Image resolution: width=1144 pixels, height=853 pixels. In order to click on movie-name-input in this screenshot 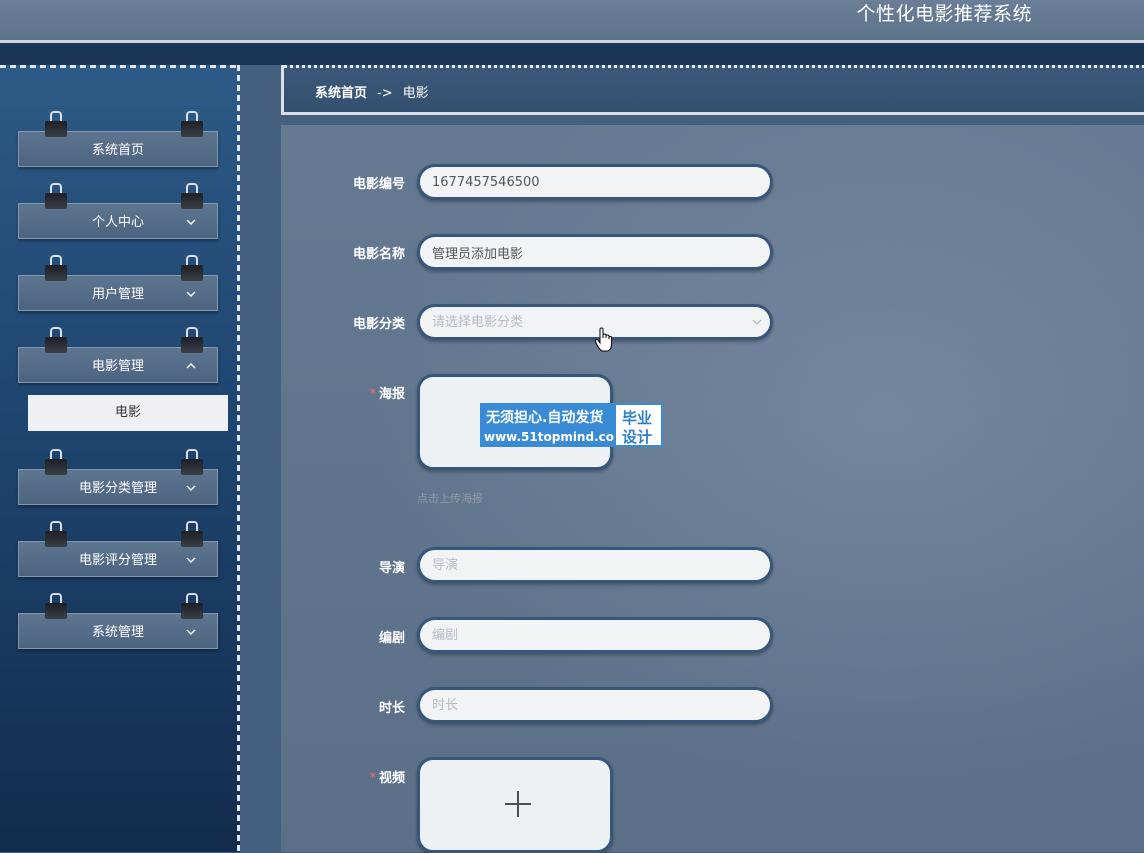, I will do `click(595, 252)`.